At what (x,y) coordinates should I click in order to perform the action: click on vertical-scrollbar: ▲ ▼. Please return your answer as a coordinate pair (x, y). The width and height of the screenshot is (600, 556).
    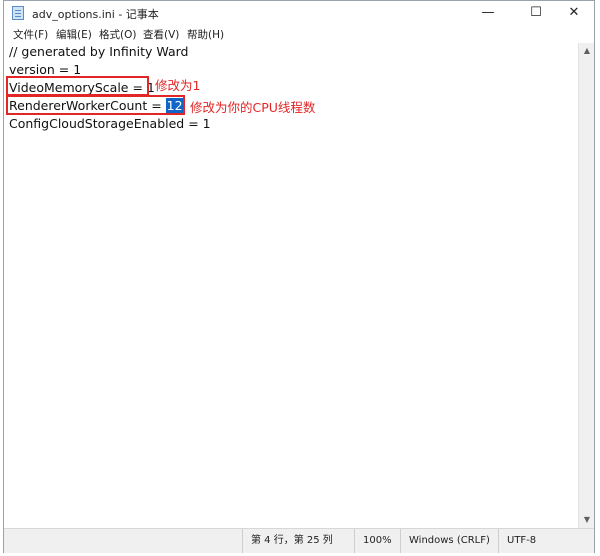
    Looking at the image, I should click on (586, 285).